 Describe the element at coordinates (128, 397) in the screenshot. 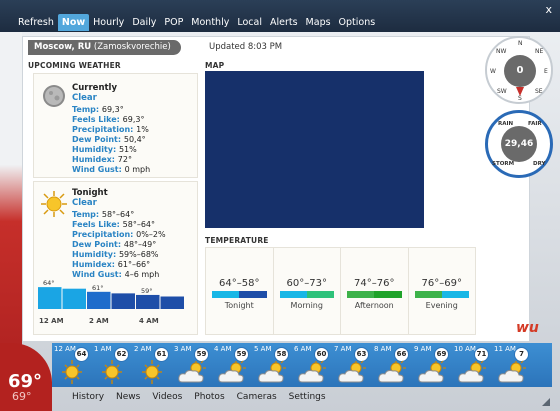

I see `bottom-nav-news: News` at that location.